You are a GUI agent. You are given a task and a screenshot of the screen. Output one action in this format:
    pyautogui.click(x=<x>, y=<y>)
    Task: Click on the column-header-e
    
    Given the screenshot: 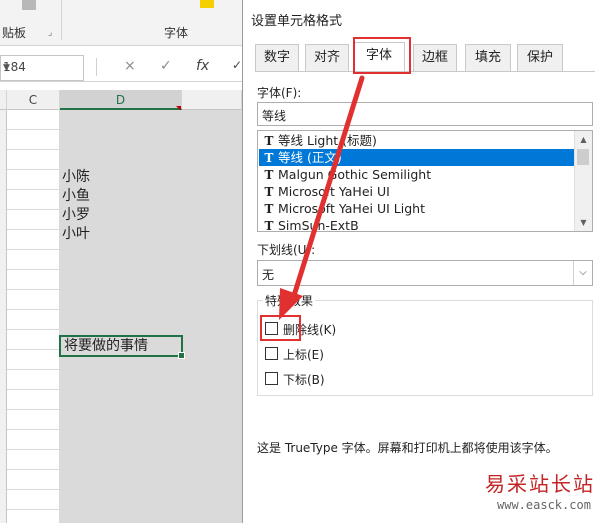 What is the action you would take?
    pyautogui.click(x=212, y=100)
    